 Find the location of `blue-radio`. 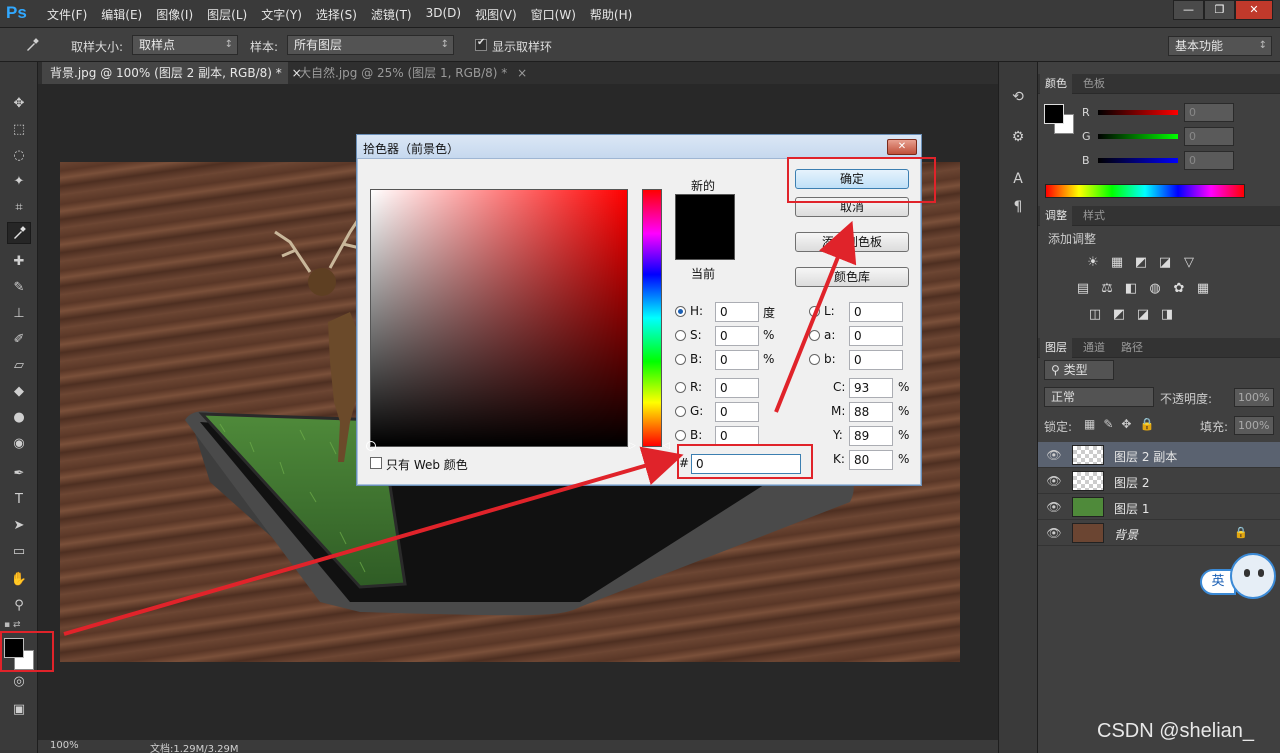

blue-radio is located at coordinates (680, 435).